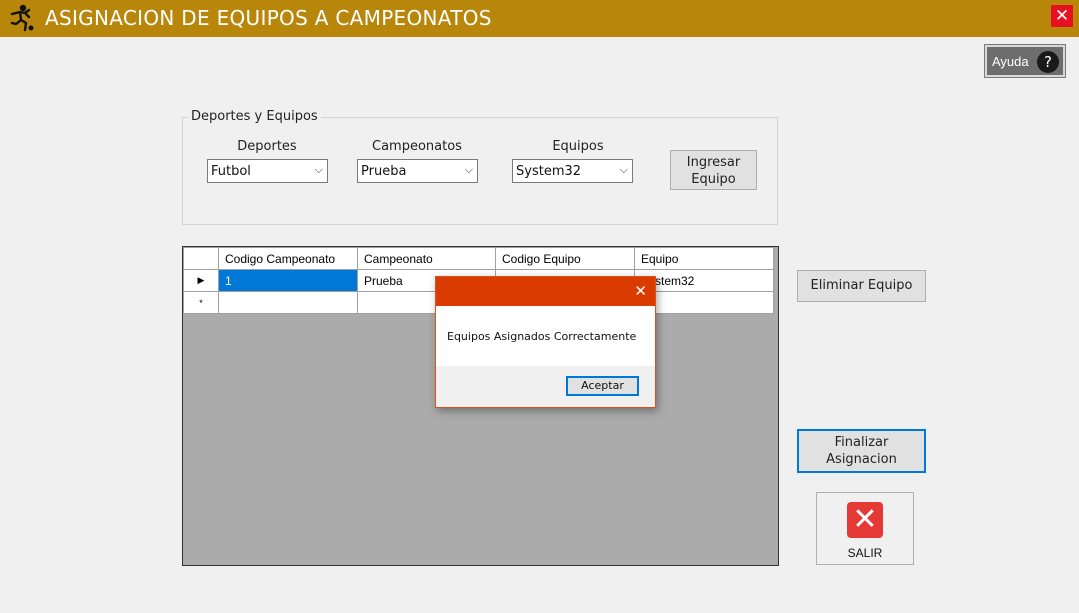 This screenshot has width=1079, height=613. What do you see at coordinates (426, 258) in the screenshot?
I see `column-header: Campeonato` at bounding box center [426, 258].